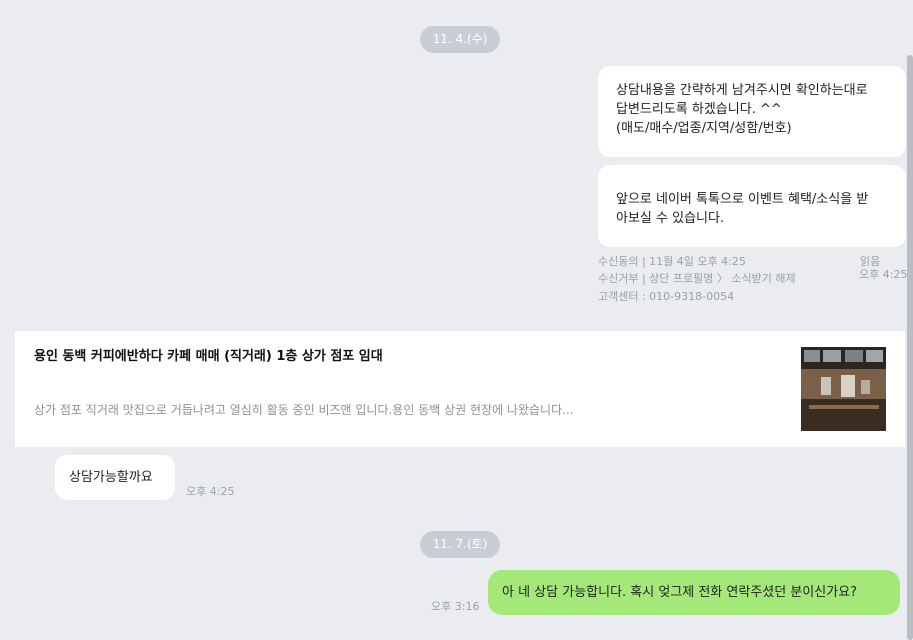  What do you see at coordinates (883, 274) in the screenshot?
I see `message-time: 오후 4:25` at bounding box center [883, 274].